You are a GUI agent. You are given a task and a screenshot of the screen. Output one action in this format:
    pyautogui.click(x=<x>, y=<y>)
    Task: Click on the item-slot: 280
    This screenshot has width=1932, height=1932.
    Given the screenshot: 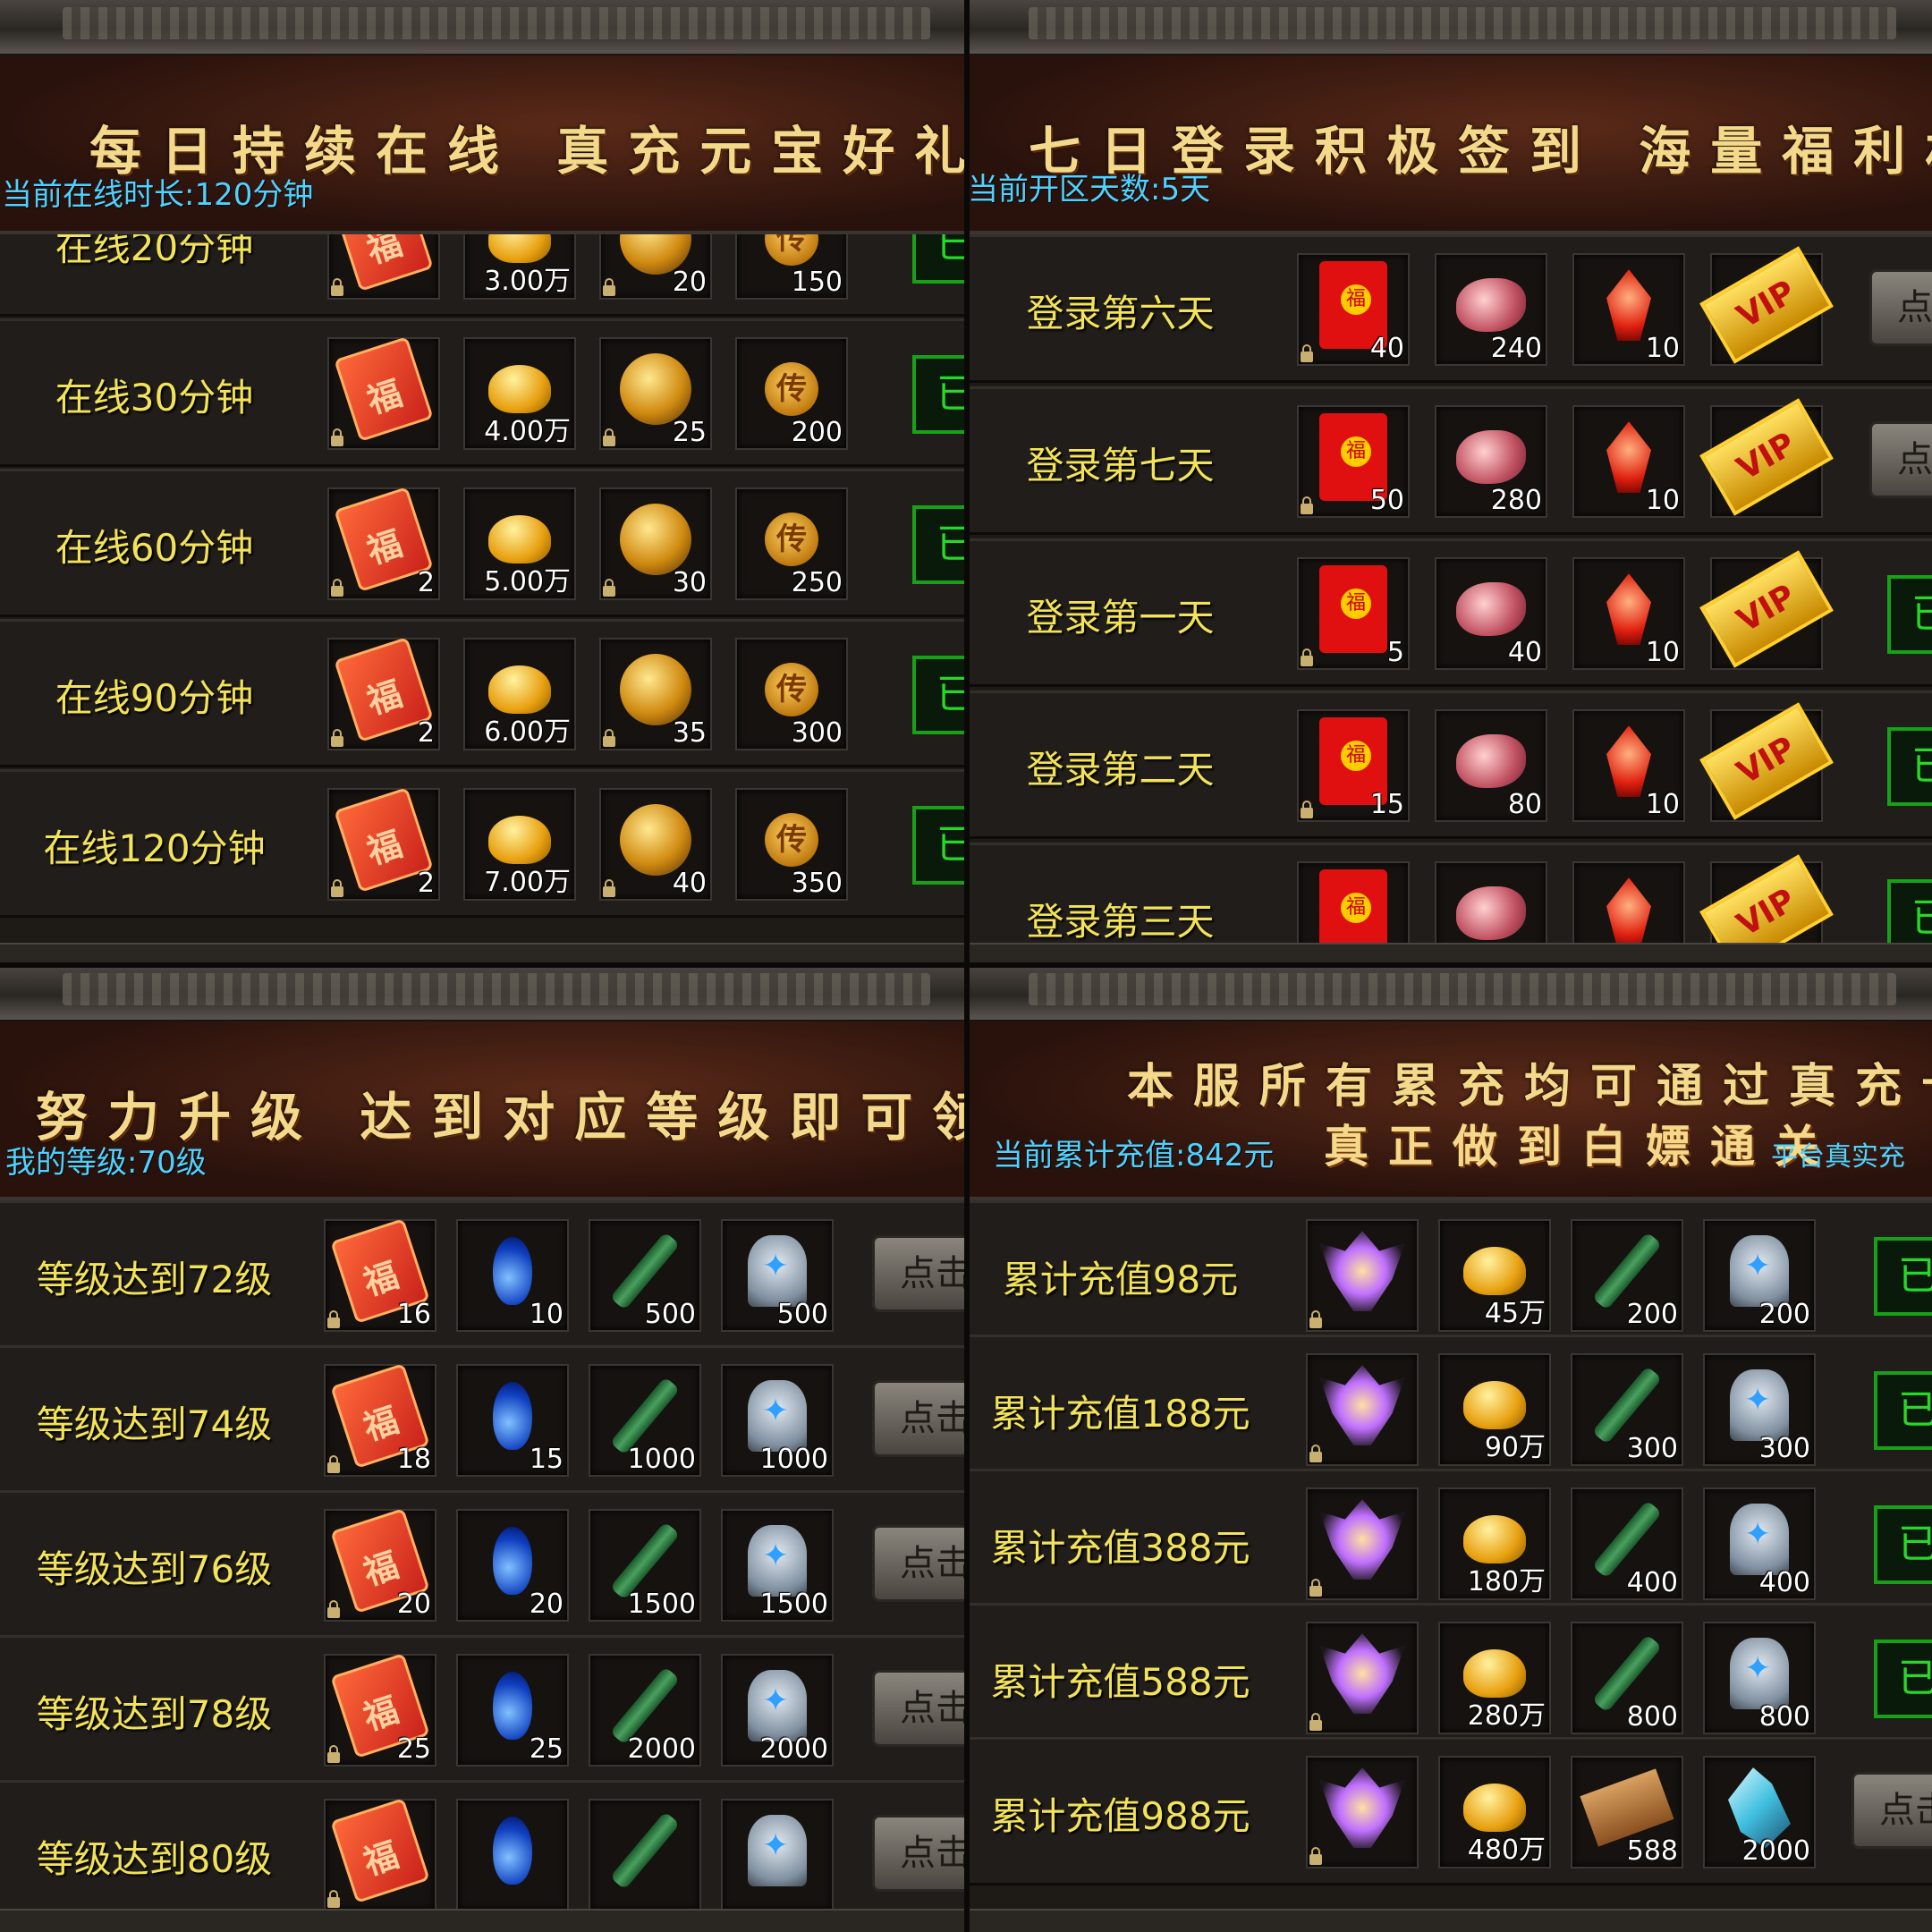 What is the action you would take?
    pyautogui.click(x=1491, y=461)
    